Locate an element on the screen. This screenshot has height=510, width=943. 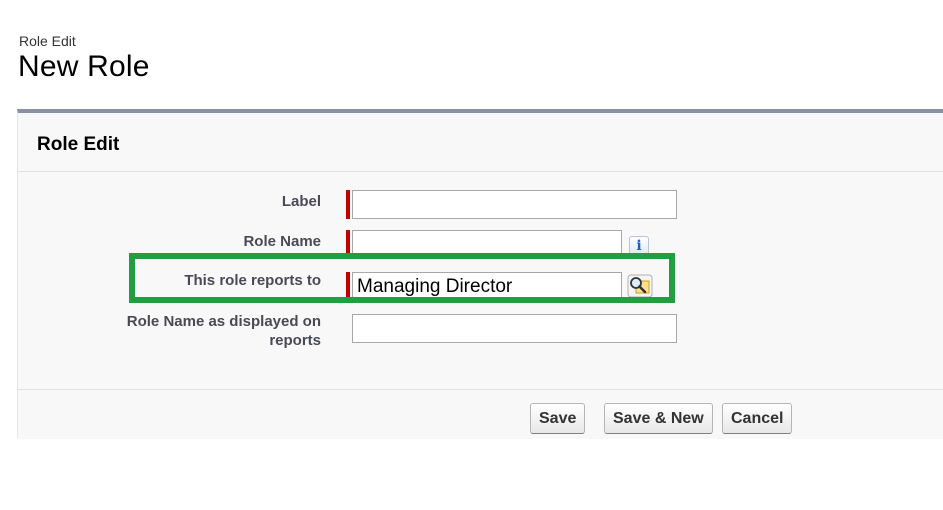
cancel-button: Cancel is located at coordinates (757, 418).